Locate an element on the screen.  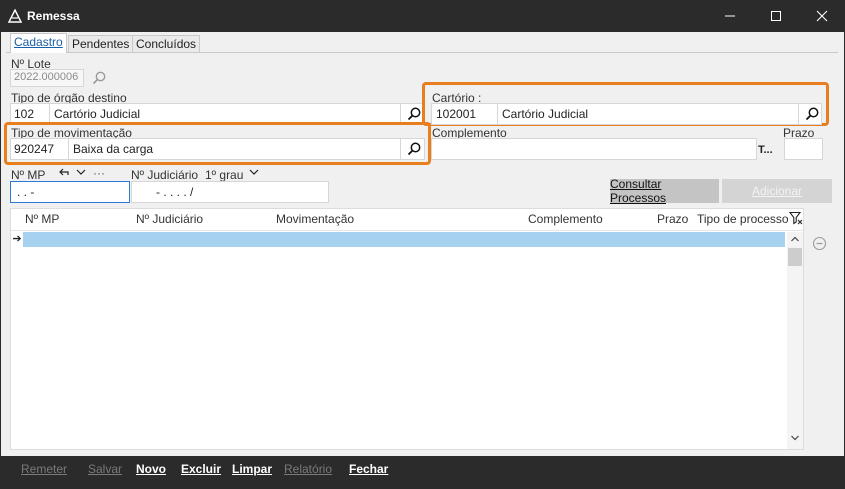
movimentacao-separator is located at coordinates (68, 149).